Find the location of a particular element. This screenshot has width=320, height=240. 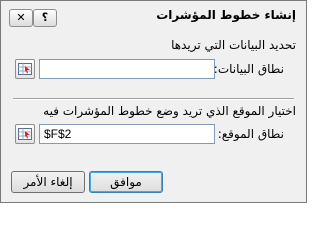

title-bar: إنشاء خطوط المؤشرات ؟ ✕ is located at coordinates (153, 16).